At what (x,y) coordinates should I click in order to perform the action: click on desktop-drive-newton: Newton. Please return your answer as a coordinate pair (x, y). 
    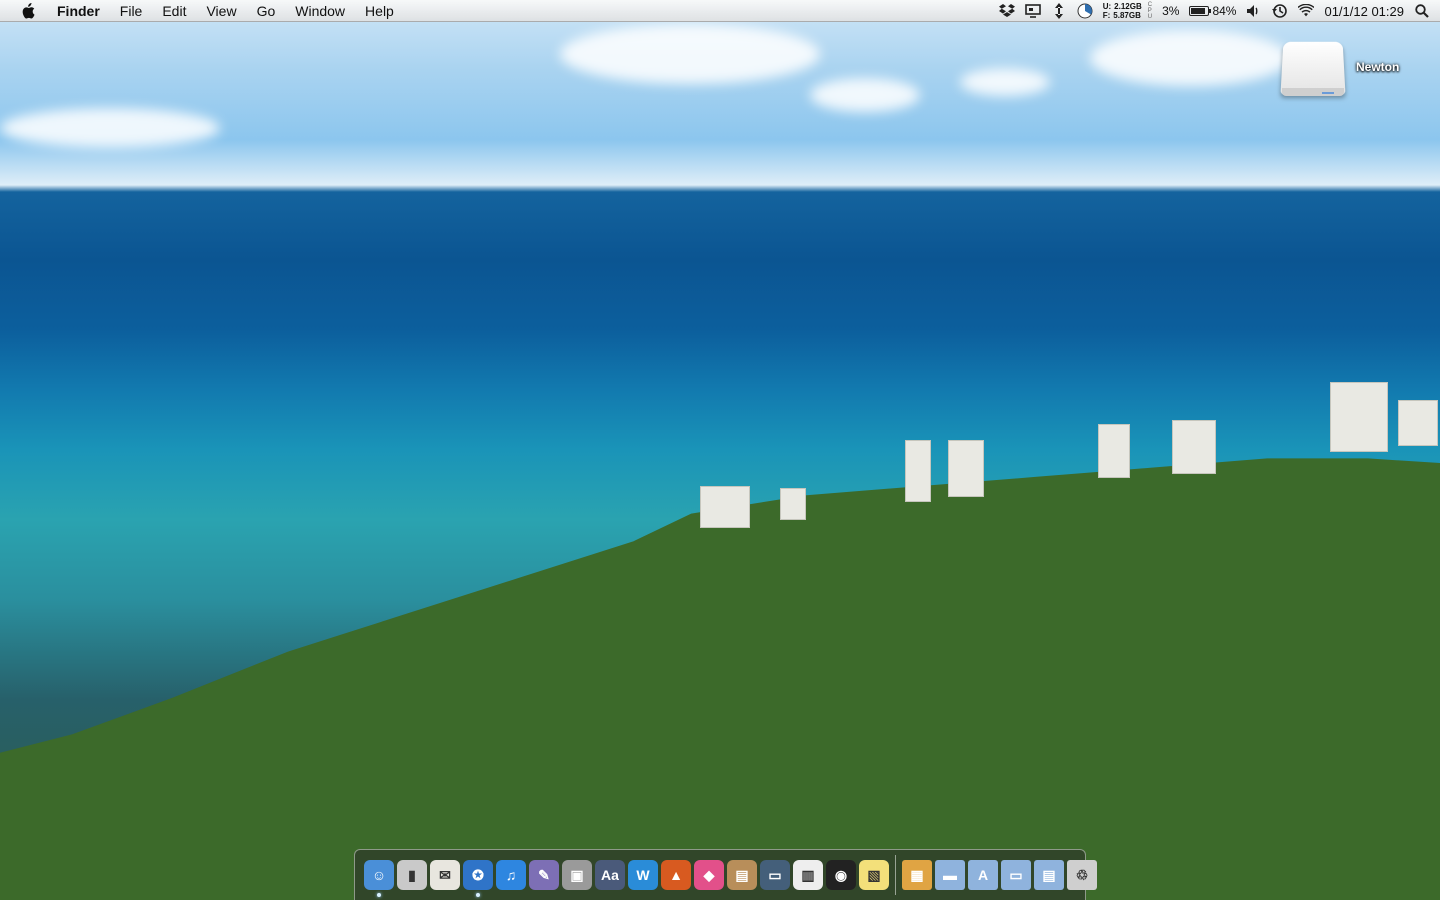
    Looking at the image, I should click on (1353, 75).